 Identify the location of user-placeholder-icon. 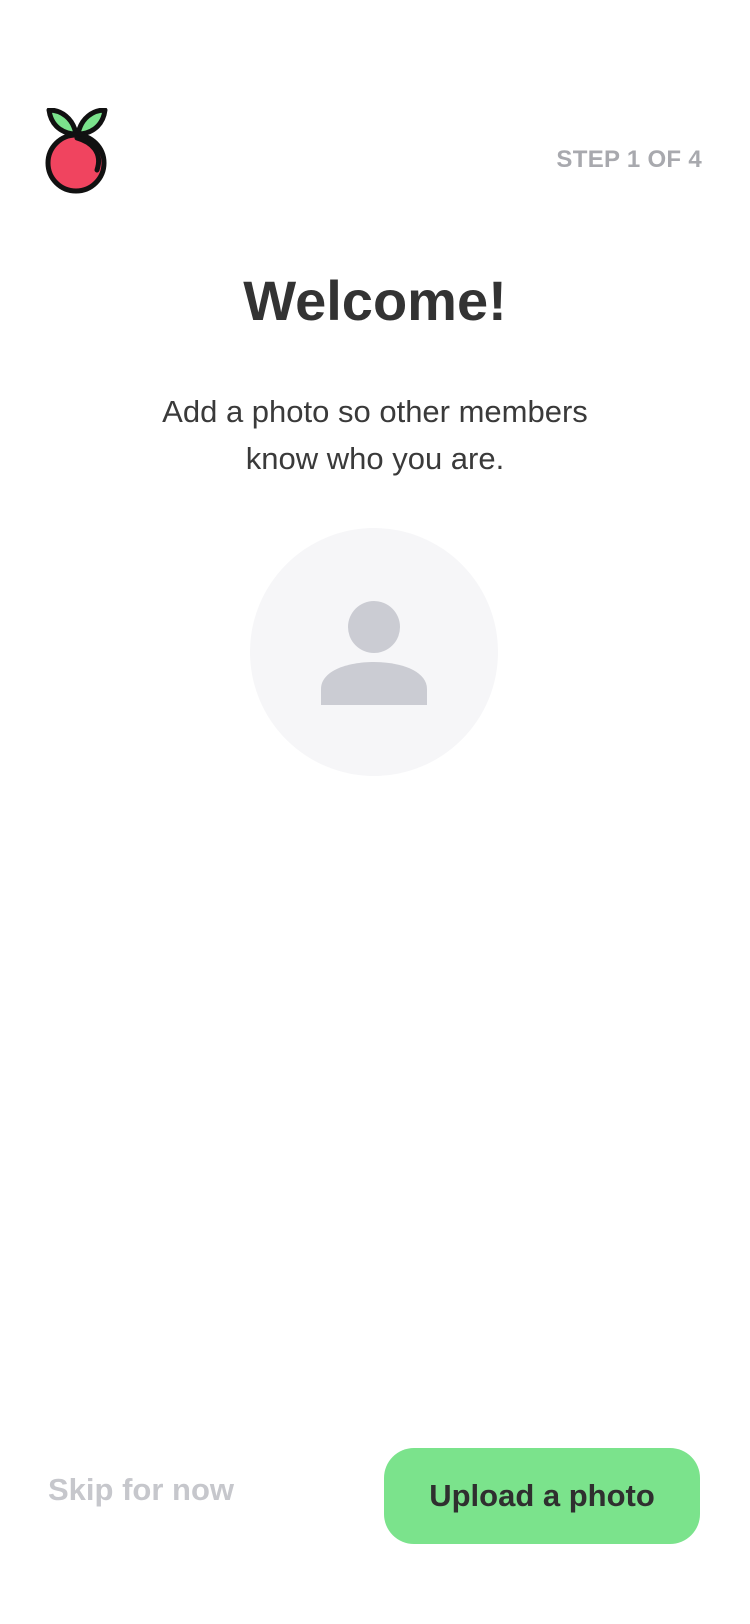
(374, 653).